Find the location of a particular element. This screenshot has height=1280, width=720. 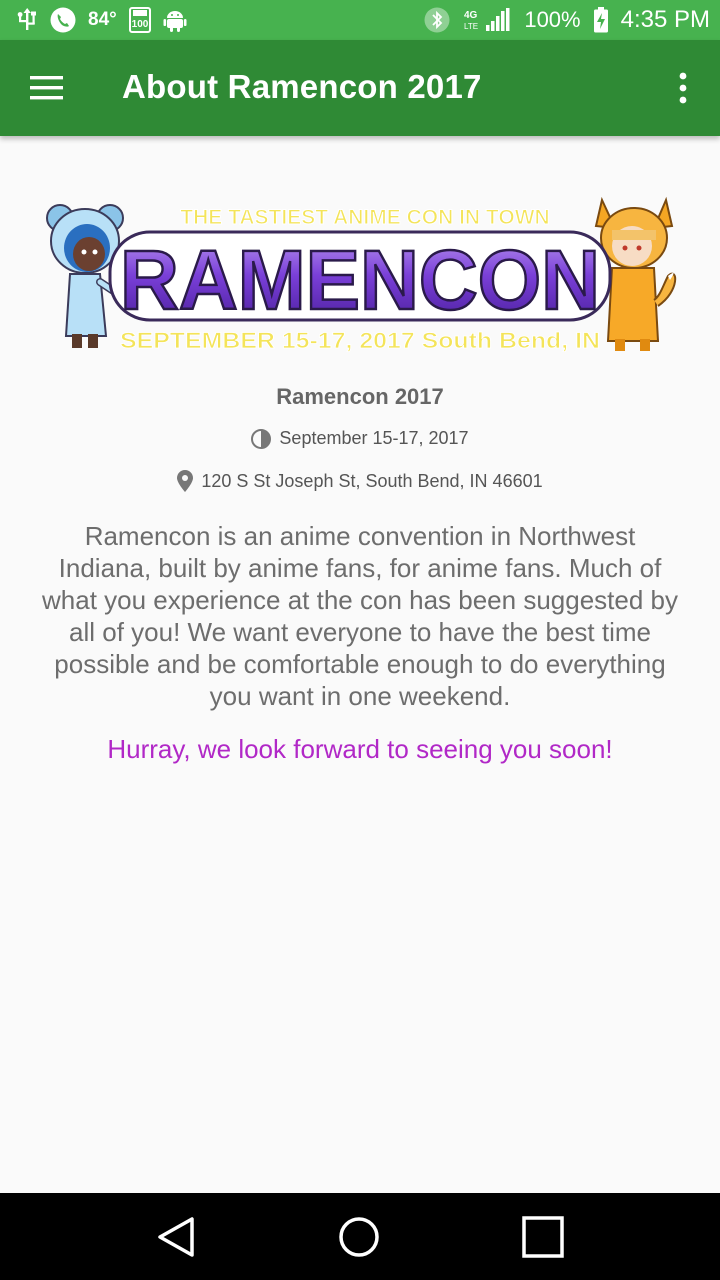

event-name: Ramencon 2017 is located at coordinates (360, 396).